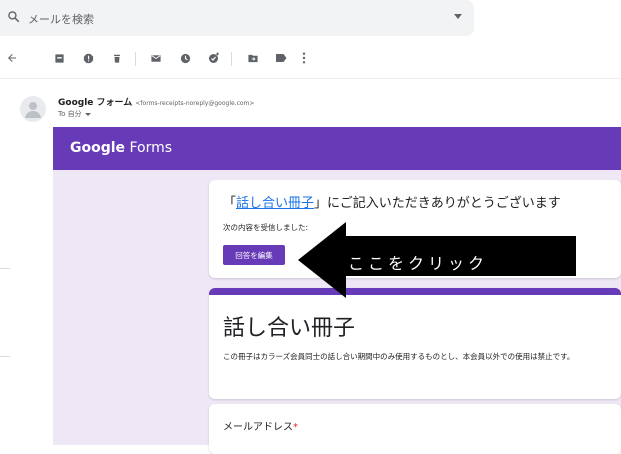  Describe the element at coordinates (117, 58) in the screenshot. I see `delete-icon` at that location.